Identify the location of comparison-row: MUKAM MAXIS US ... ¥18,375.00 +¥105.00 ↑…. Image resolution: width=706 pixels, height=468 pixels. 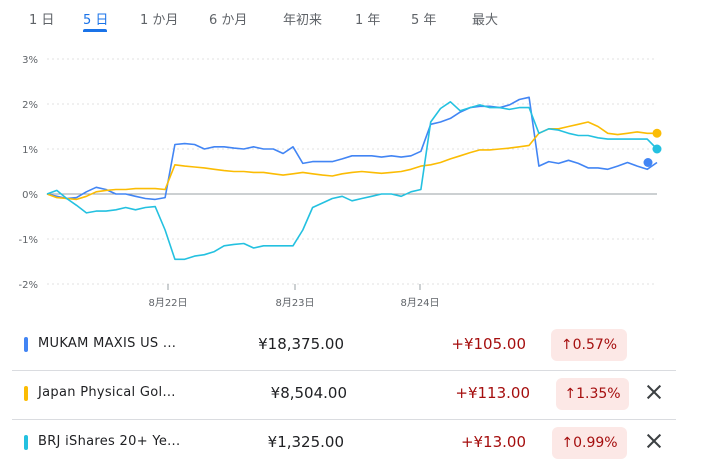
(353, 346).